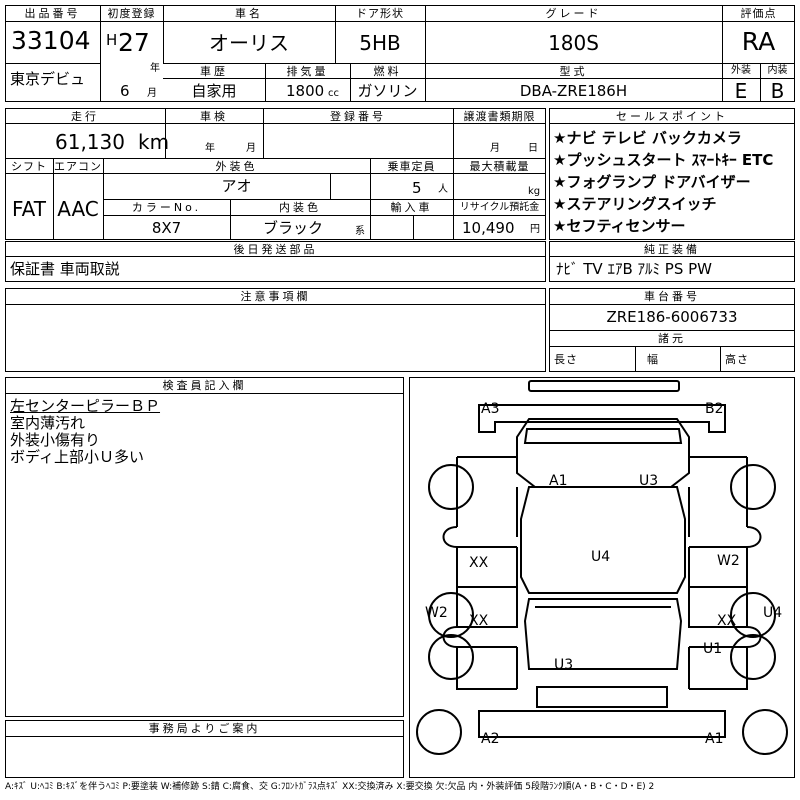 Image resolution: width=800 pixels, height=800 pixels. I want to click on grade-label: グレード, so click(573, 13).